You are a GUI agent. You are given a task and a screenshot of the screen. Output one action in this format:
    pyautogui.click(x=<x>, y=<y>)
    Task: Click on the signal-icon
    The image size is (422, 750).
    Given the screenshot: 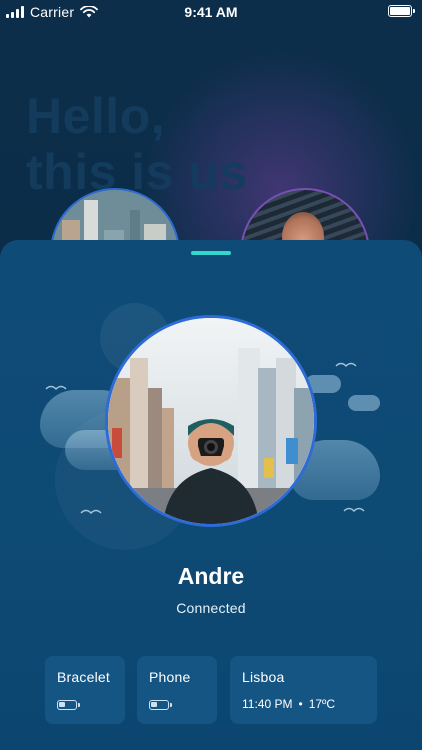 What is the action you would take?
    pyautogui.click(x=15, y=12)
    